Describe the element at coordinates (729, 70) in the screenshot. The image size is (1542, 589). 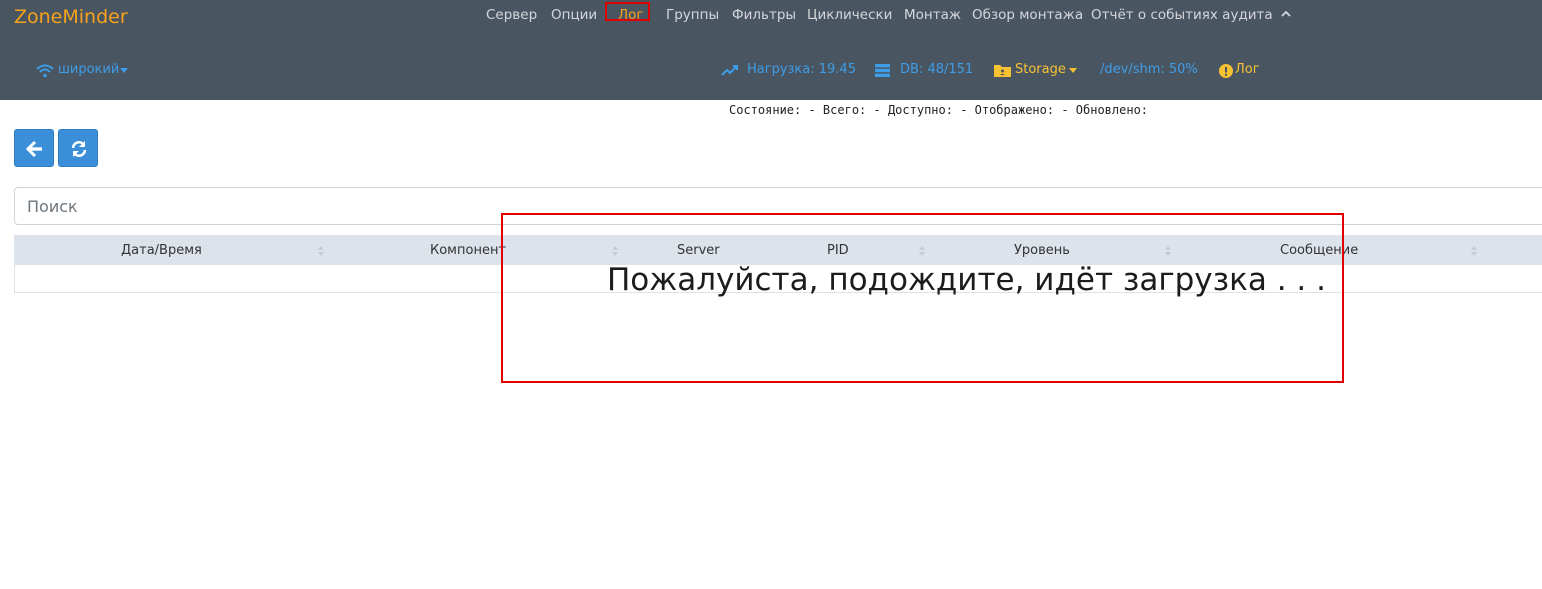
I see `trending-up-icon` at that location.